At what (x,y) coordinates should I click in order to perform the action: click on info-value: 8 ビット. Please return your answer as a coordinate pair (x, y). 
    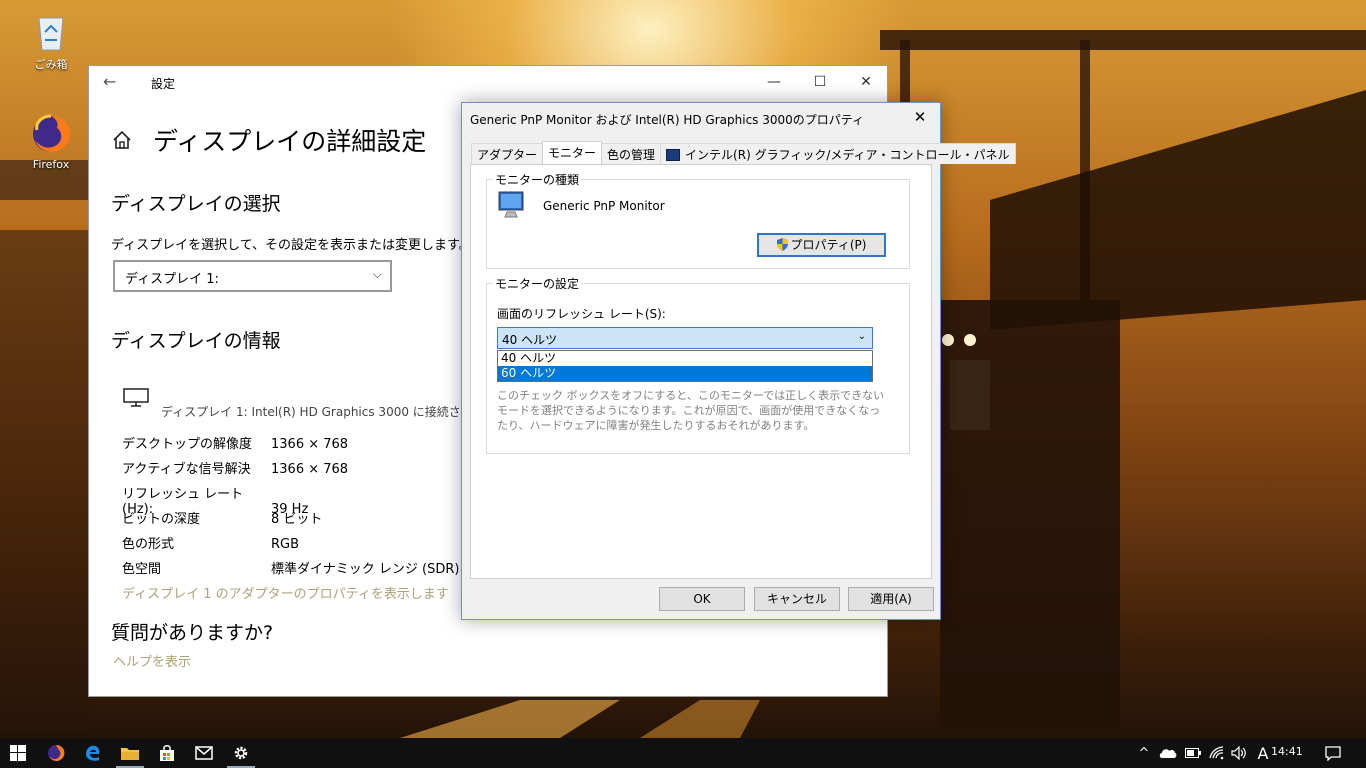
    Looking at the image, I should click on (297, 519).